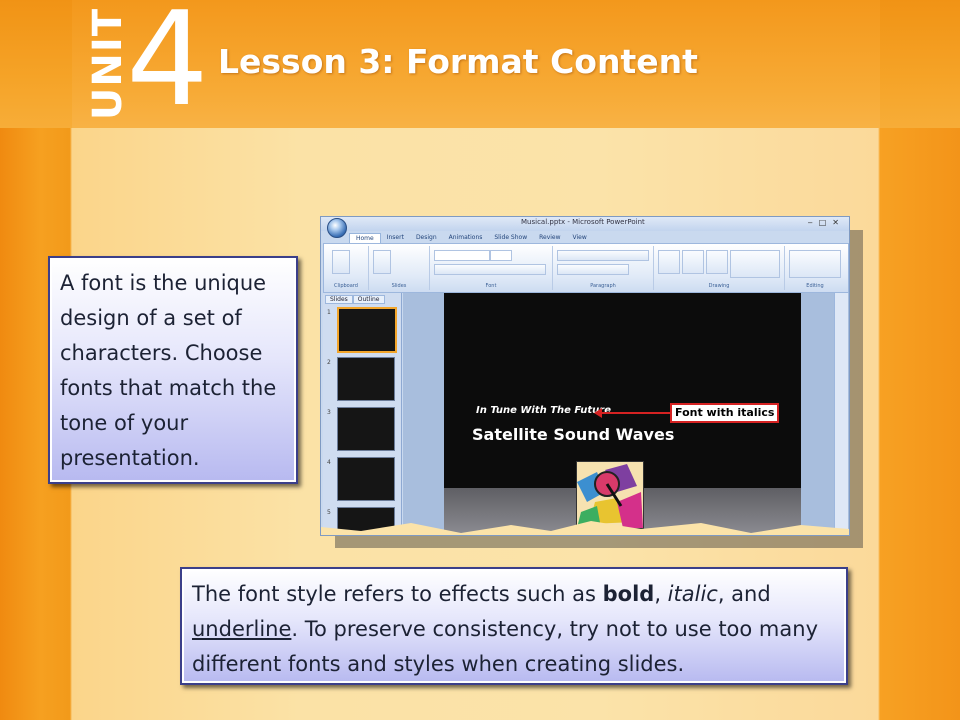 The height and width of the screenshot is (720, 960). I want to click on ribbon-group-drawing: Drawing, so click(719, 268).